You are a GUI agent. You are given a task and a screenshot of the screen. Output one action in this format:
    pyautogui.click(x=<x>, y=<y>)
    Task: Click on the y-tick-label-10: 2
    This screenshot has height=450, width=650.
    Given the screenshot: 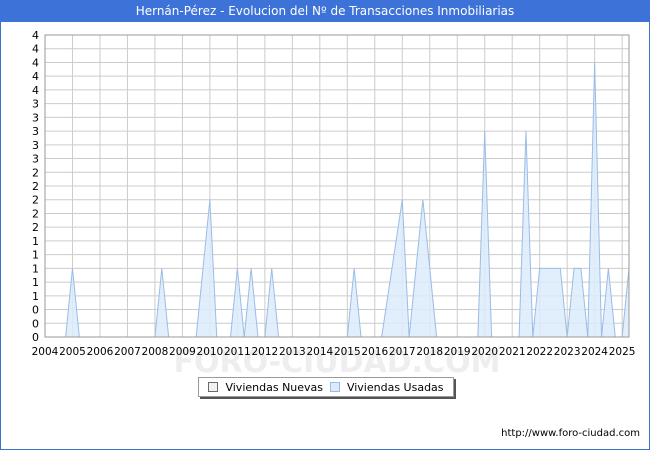 What is the action you would take?
    pyautogui.click(x=35, y=200)
    